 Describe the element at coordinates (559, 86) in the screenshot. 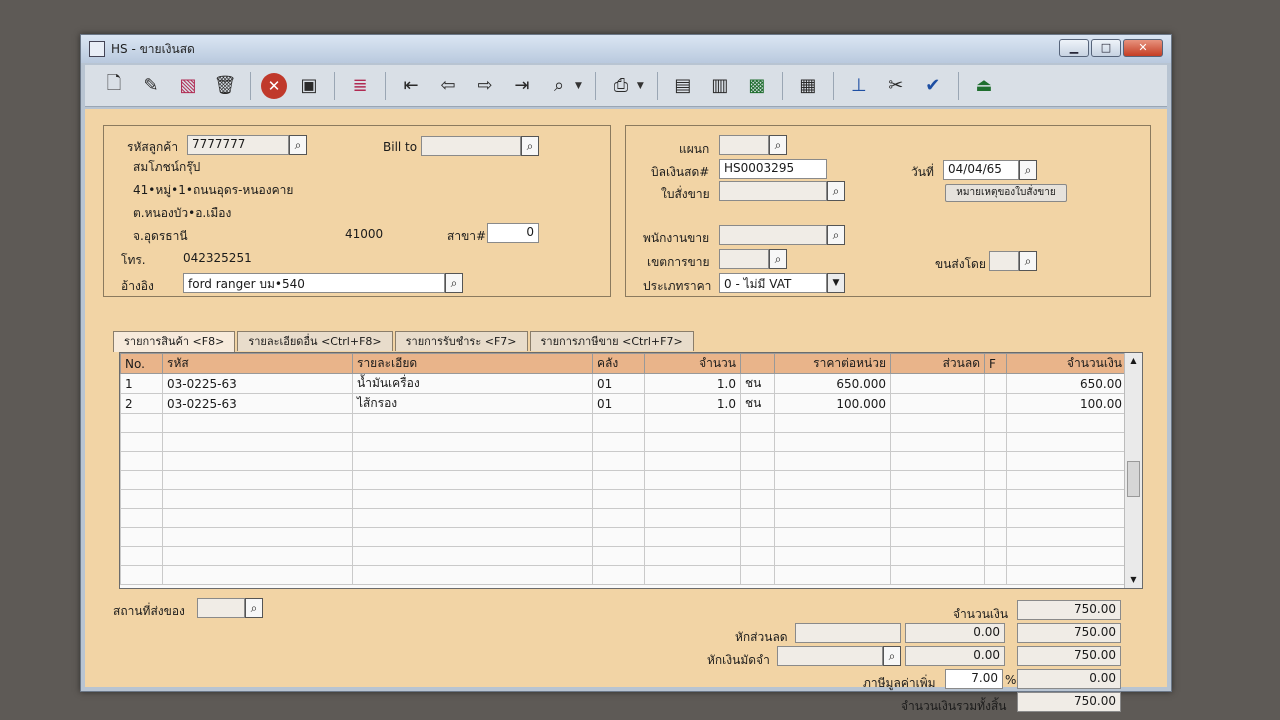

I see `find-icon: ⌕` at that location.